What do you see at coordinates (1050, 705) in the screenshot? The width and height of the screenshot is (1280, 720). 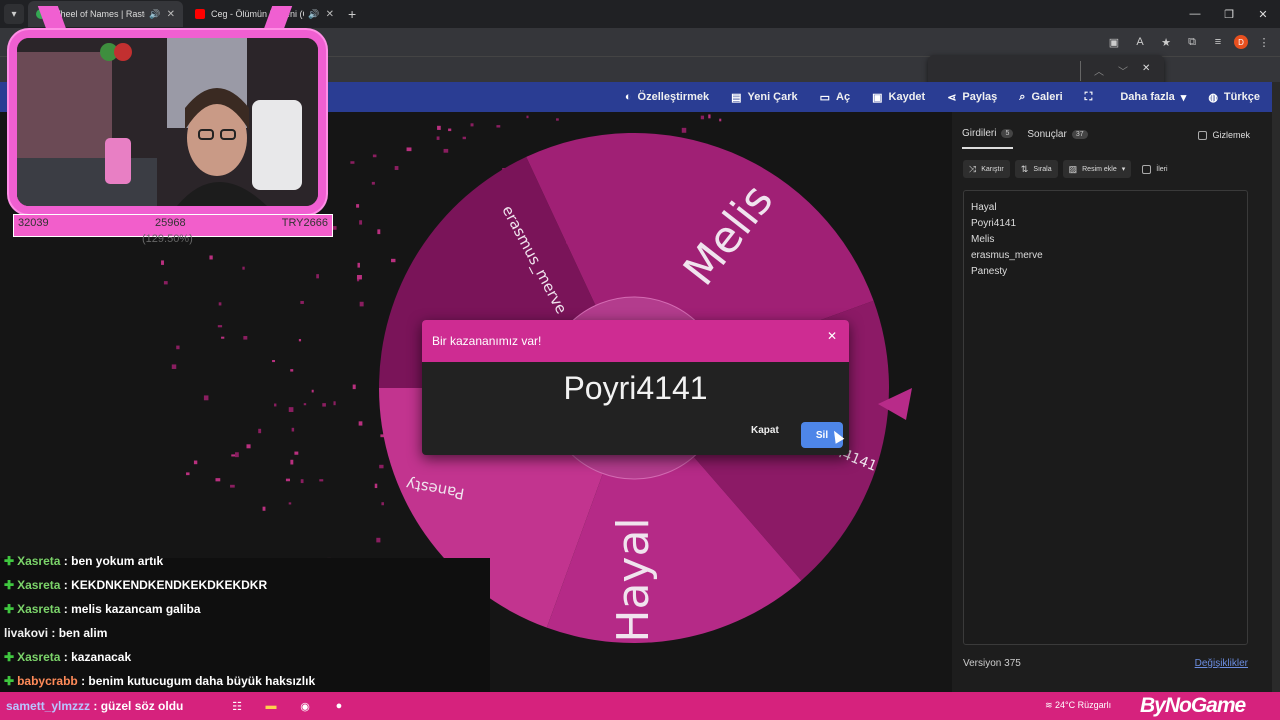 I see `wind-icon: ≋` at bounding box center [1050, 705].